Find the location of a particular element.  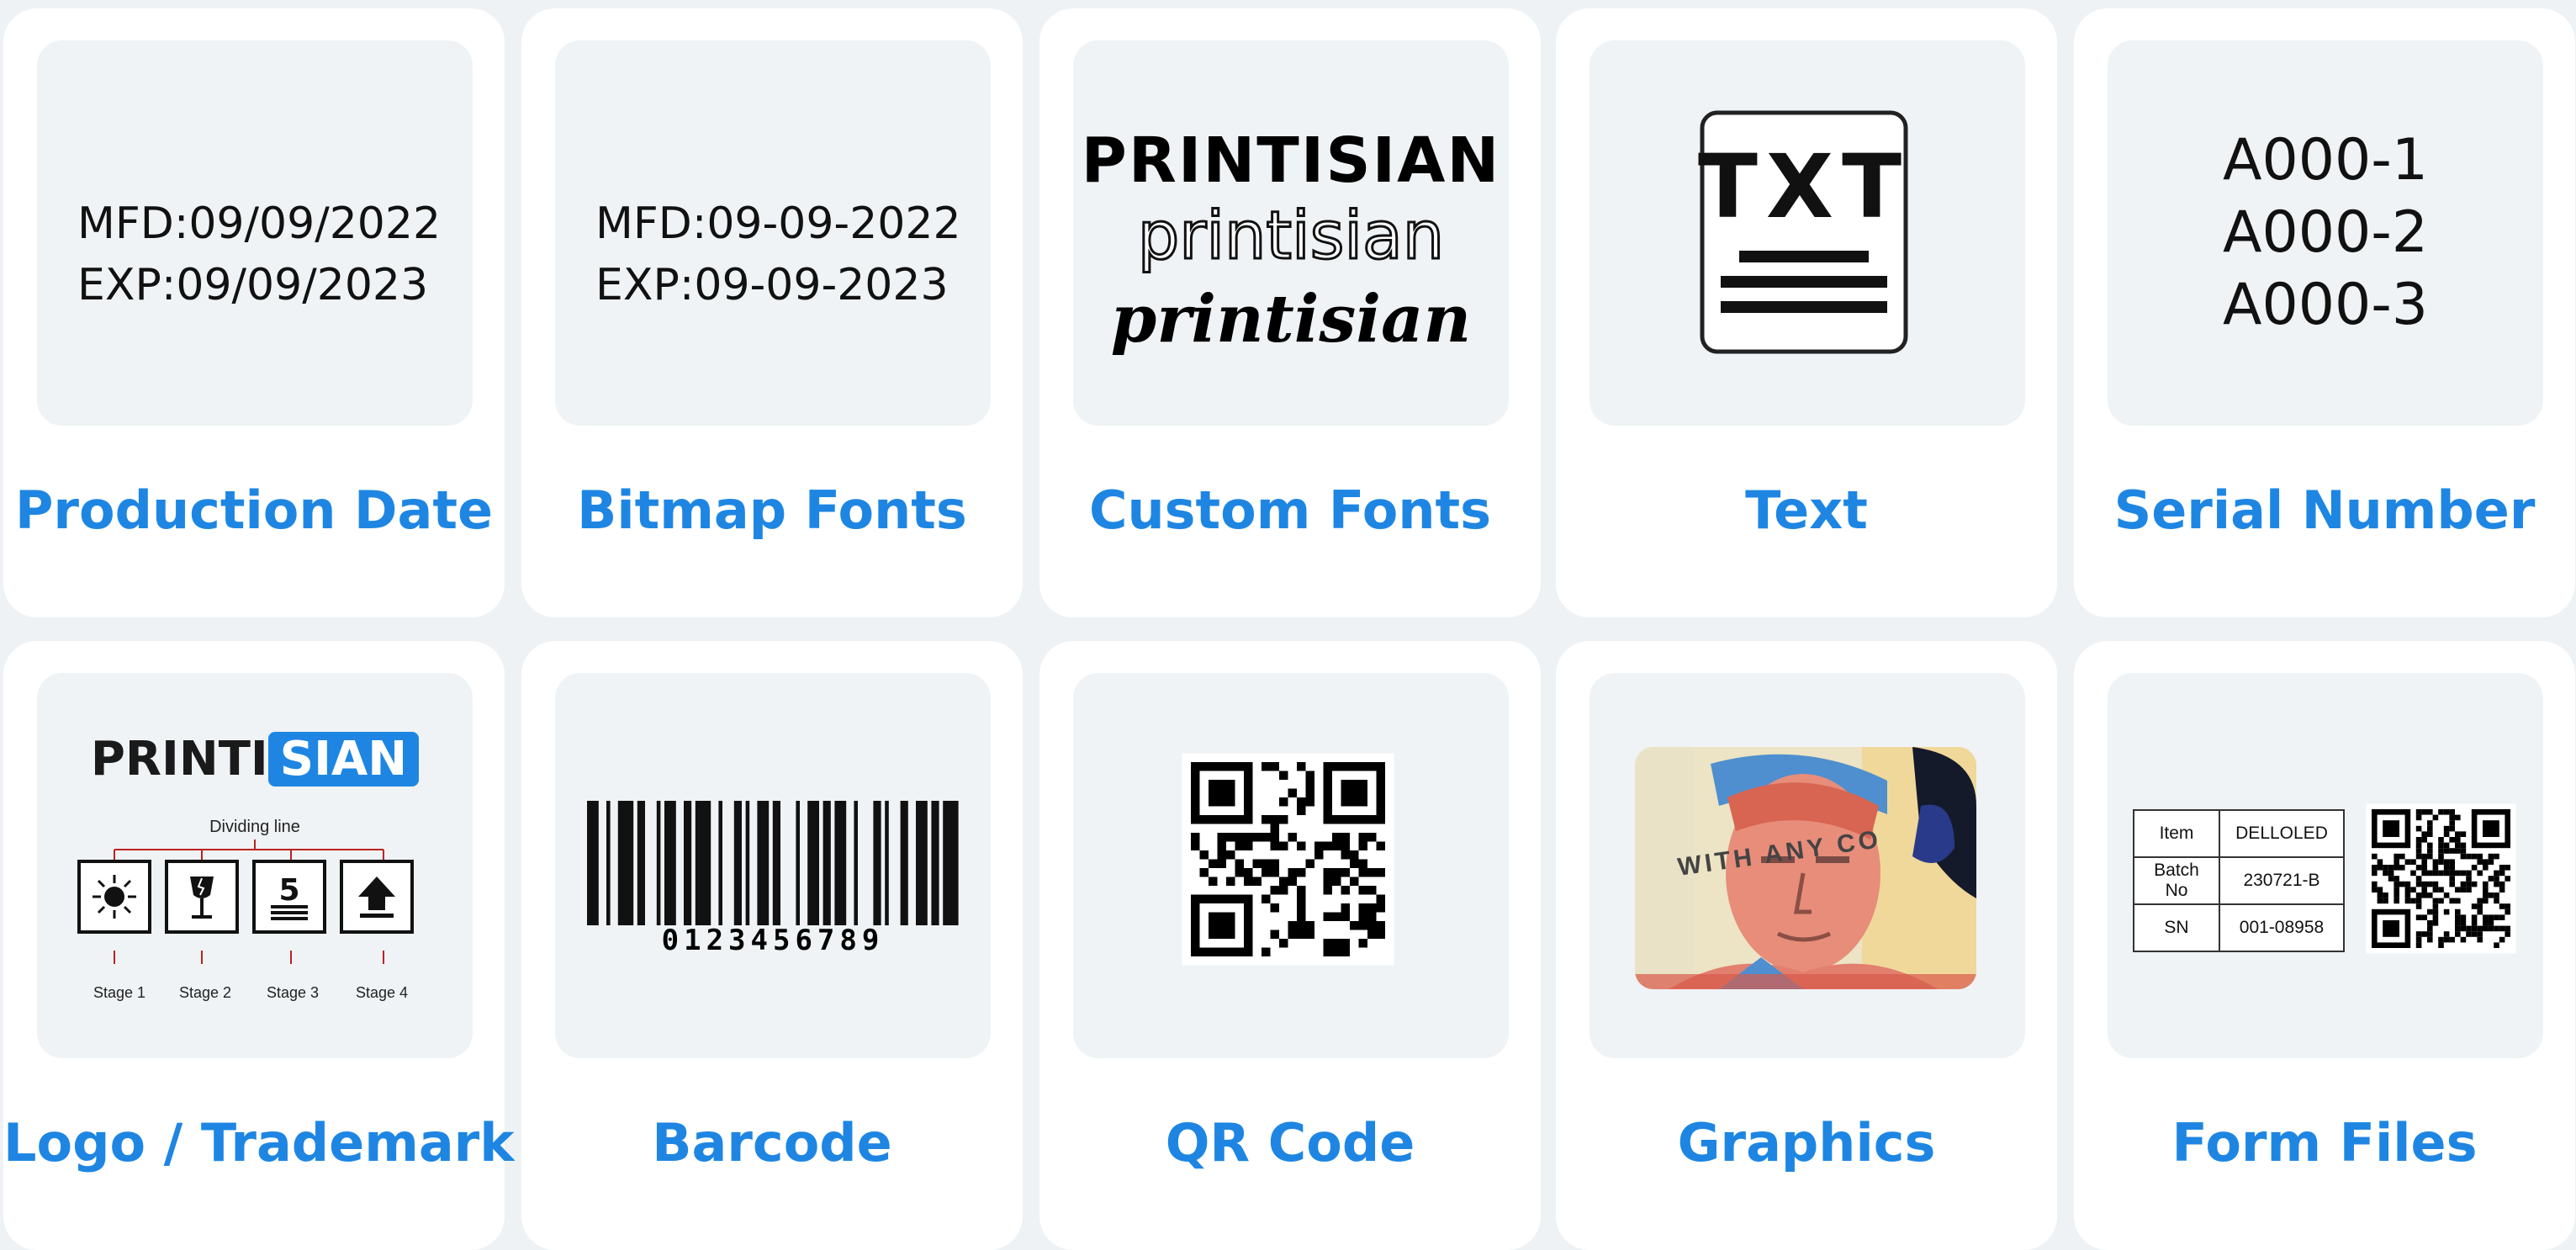

card-title: Form Files is located at coordinates (2324, 1143).